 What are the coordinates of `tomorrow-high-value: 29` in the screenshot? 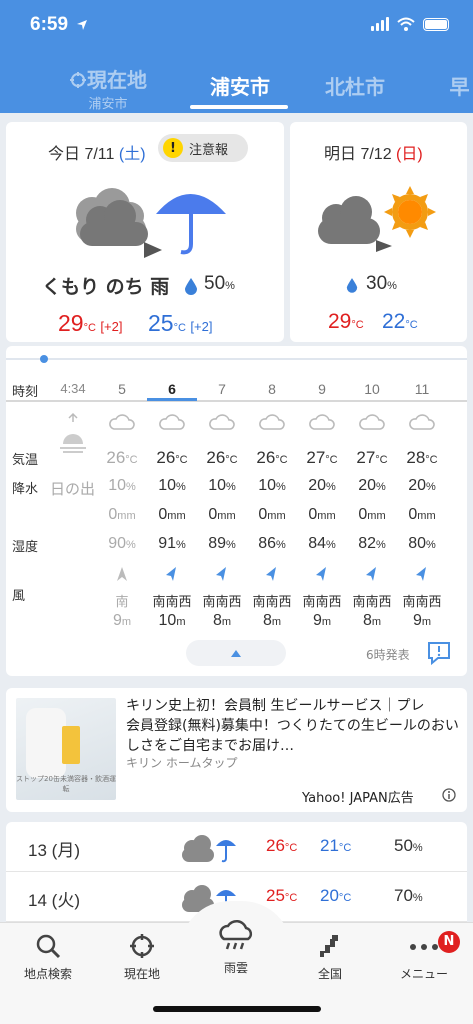 It's located at (340, 321).